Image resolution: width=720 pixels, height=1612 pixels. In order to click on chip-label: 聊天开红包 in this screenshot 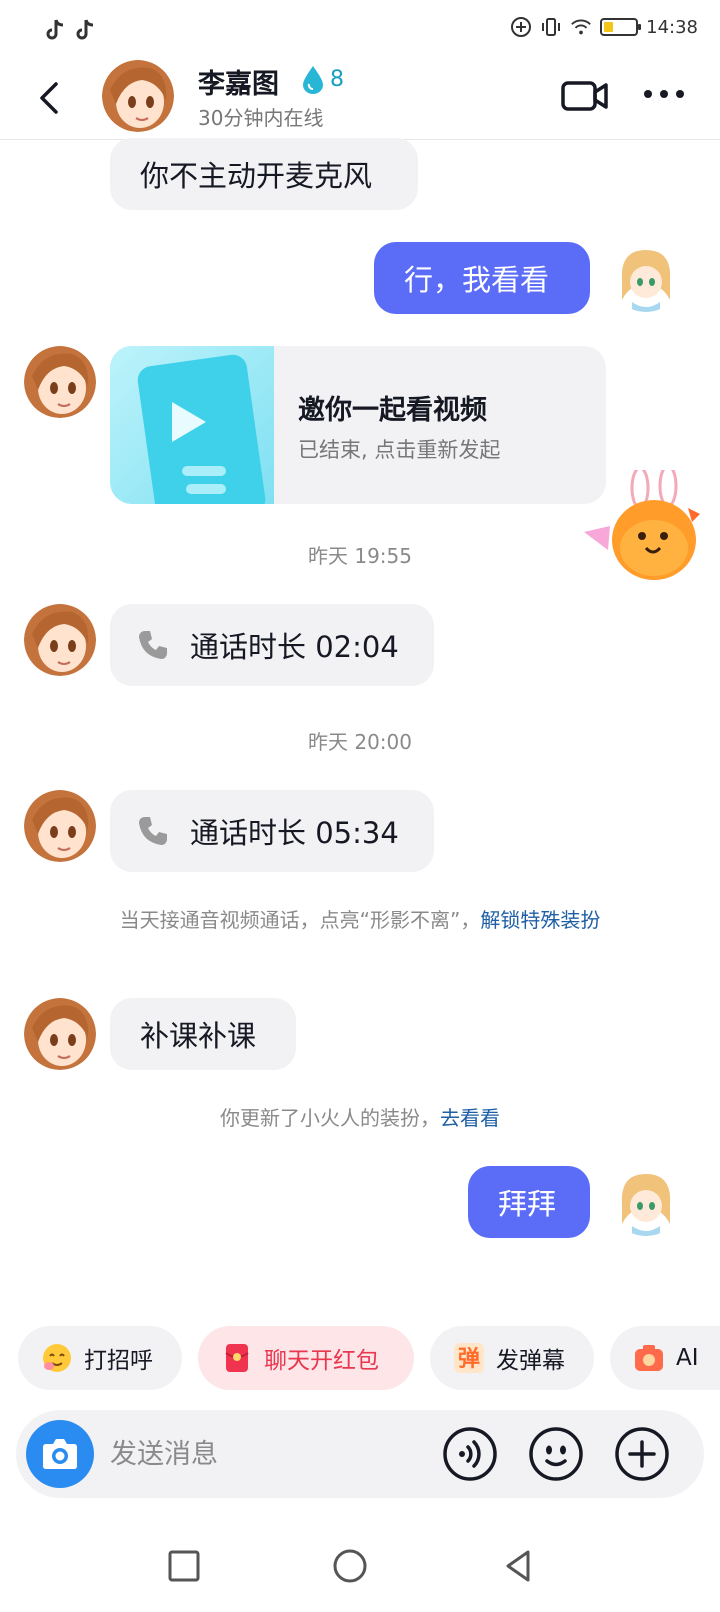, I will do `click(321, 1361)`.